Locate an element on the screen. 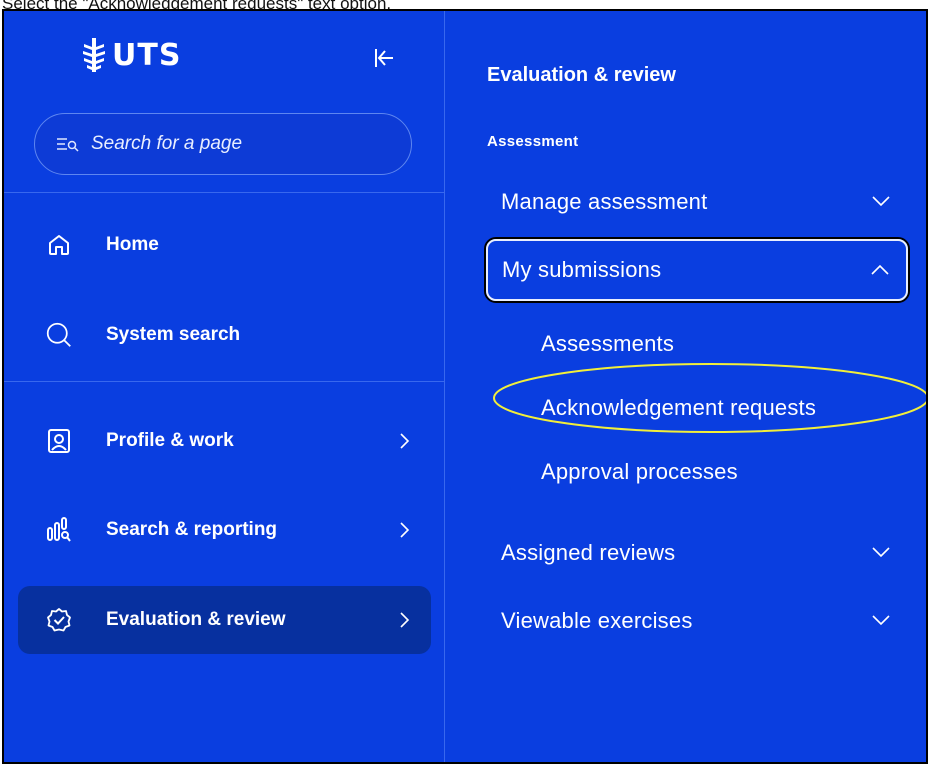 The image size is (932, 766). submenu-assessments: Assessments is located at coordinates (607, 344).